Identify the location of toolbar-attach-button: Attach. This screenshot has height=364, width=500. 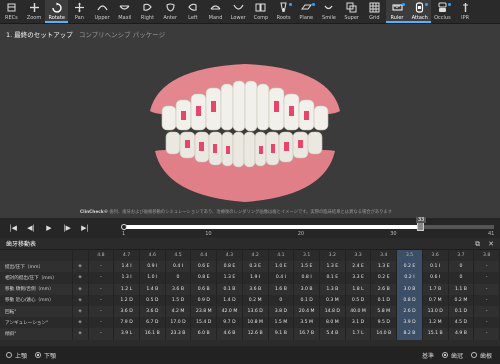
(420, 11).